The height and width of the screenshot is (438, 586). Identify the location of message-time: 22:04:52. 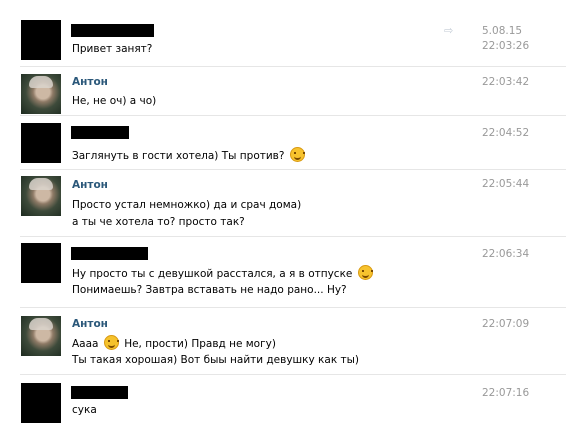
(506, 133).